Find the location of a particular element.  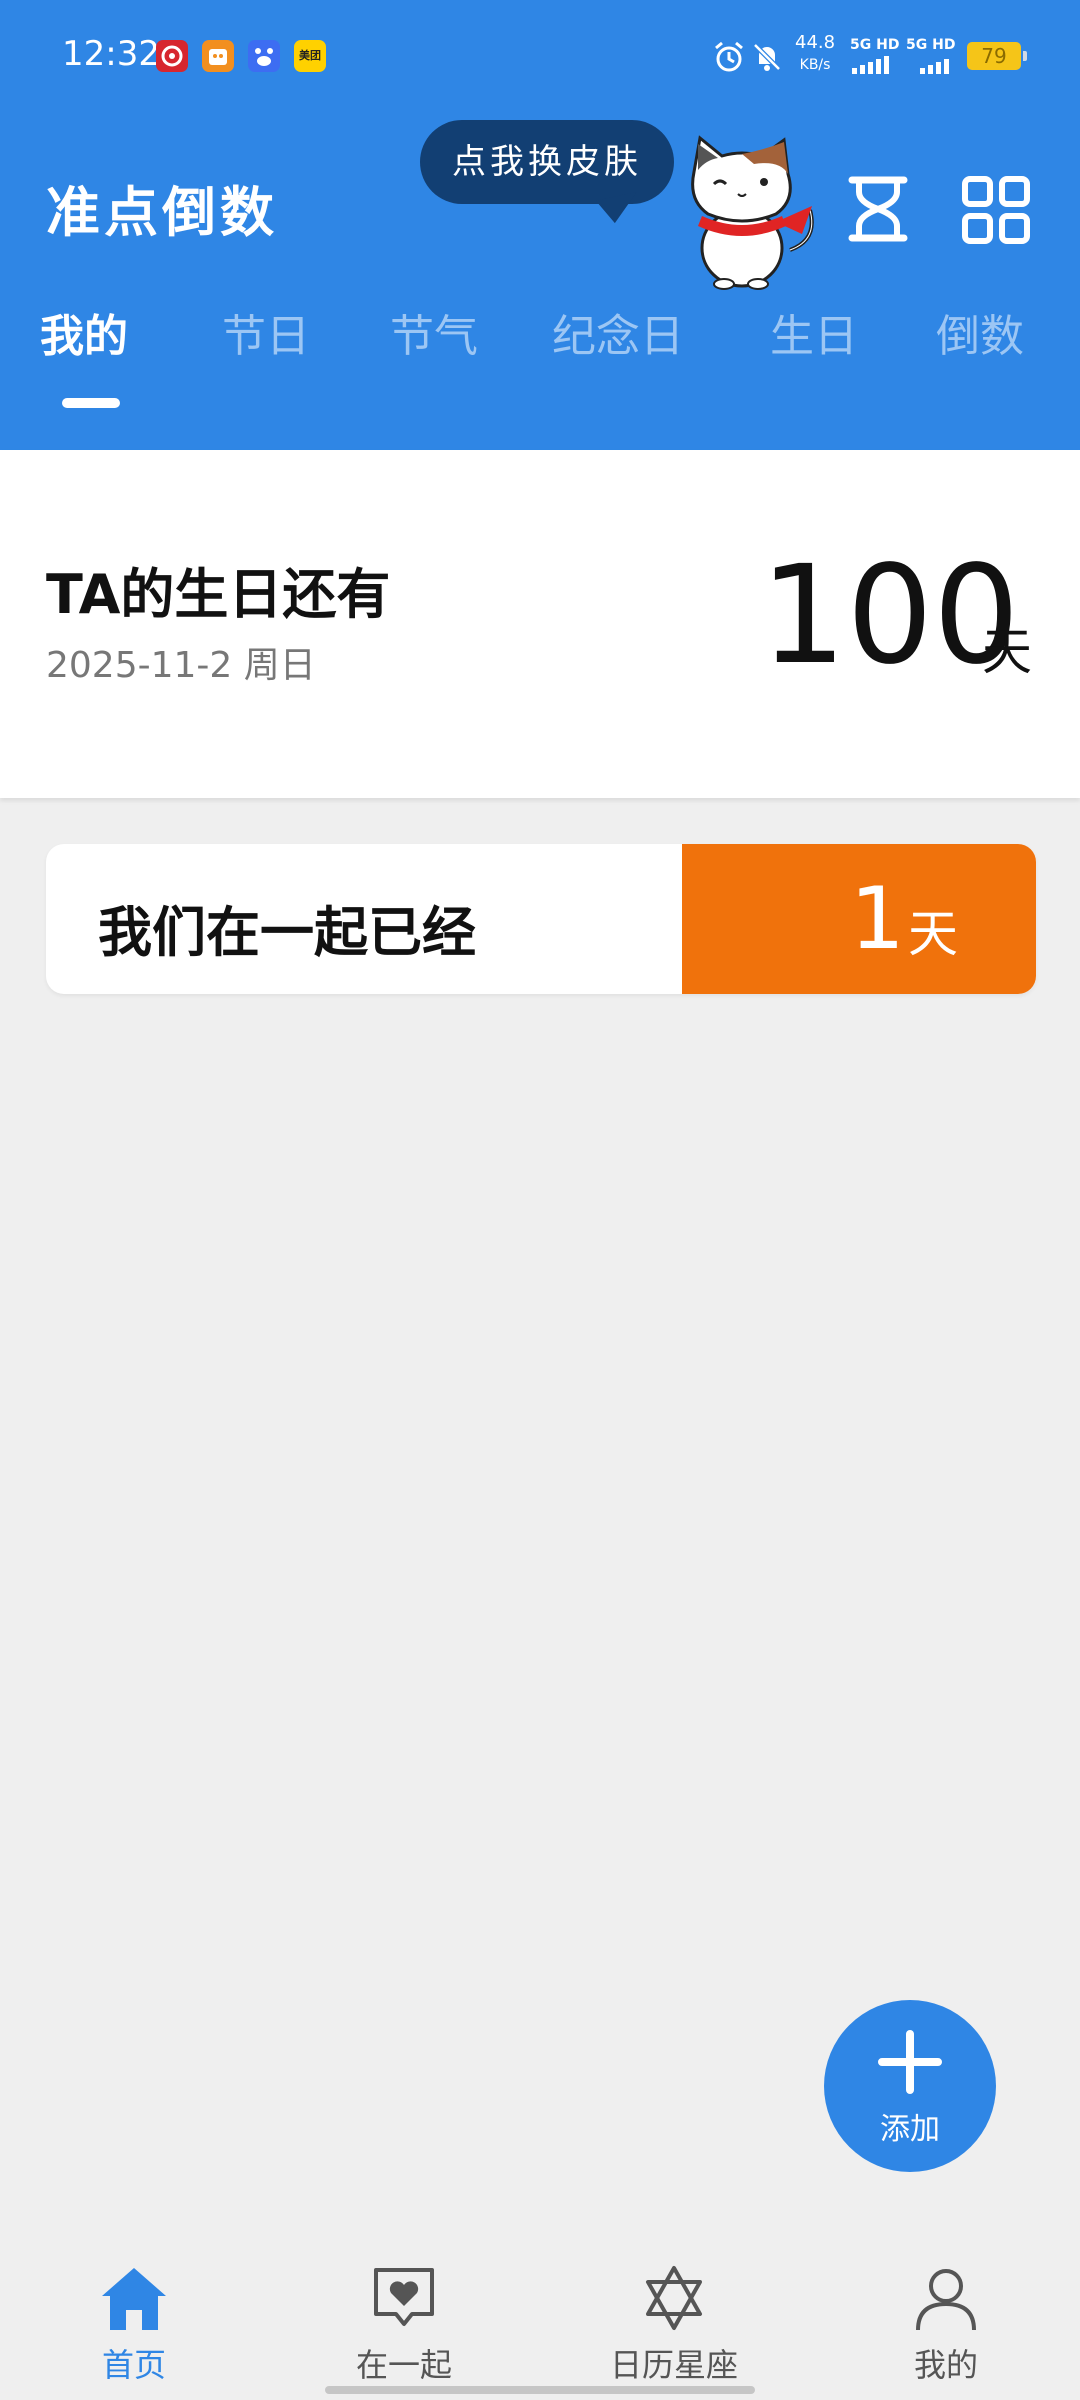

hourglass-icon is located at coordinates (878, 209).